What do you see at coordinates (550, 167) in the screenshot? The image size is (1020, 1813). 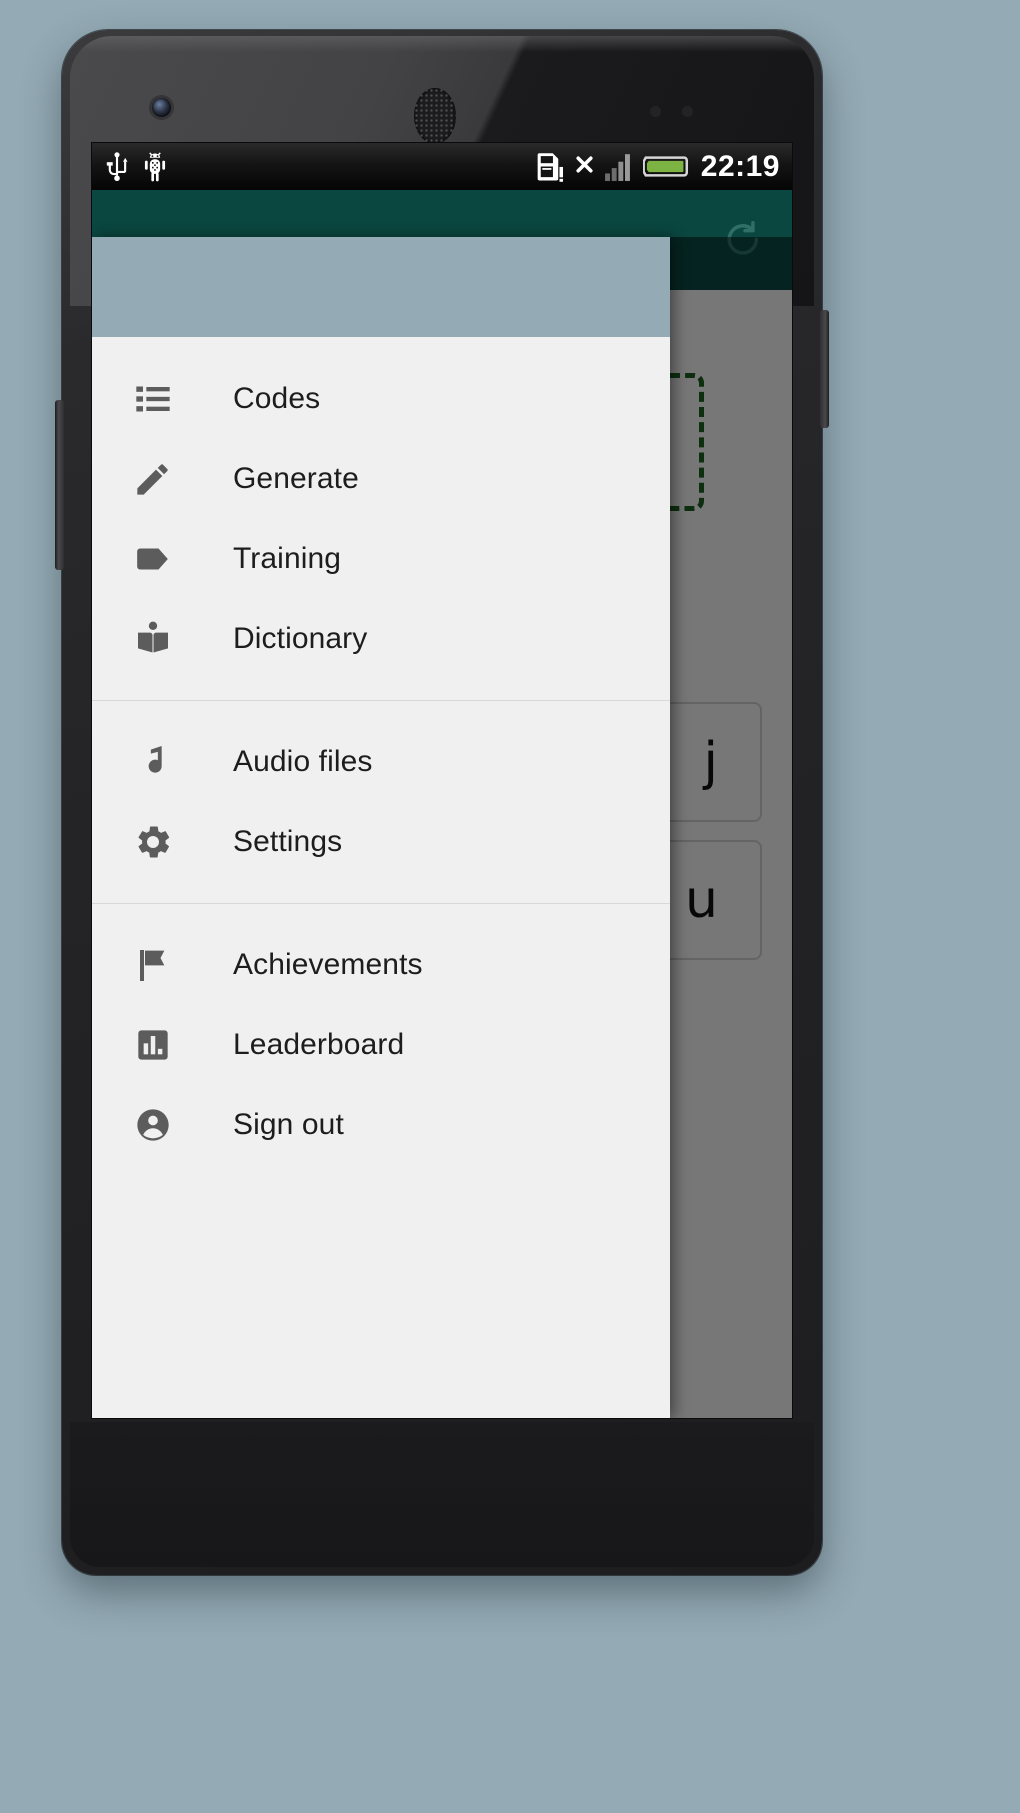 I see `sd-card-warning-icon` at bounding box center [550, 167].